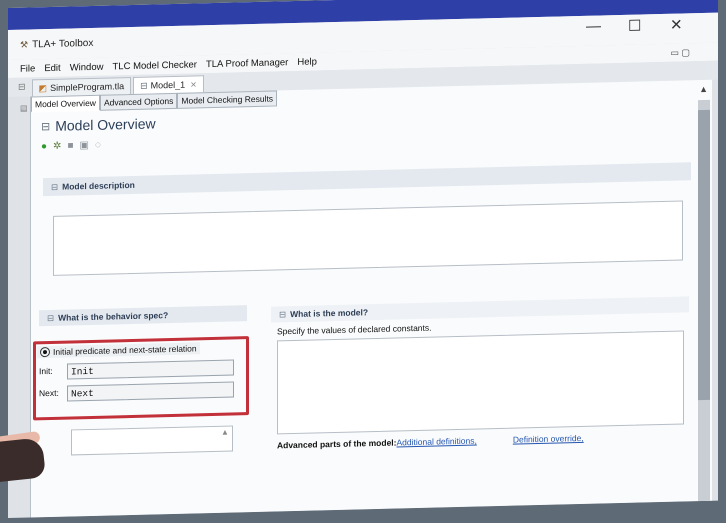 This screenshot has height=523, width=726. What do you see at coordinates (329, 313) in the screenshot?
I see `model-title: What is the model?` at bounding box center [329, 313].